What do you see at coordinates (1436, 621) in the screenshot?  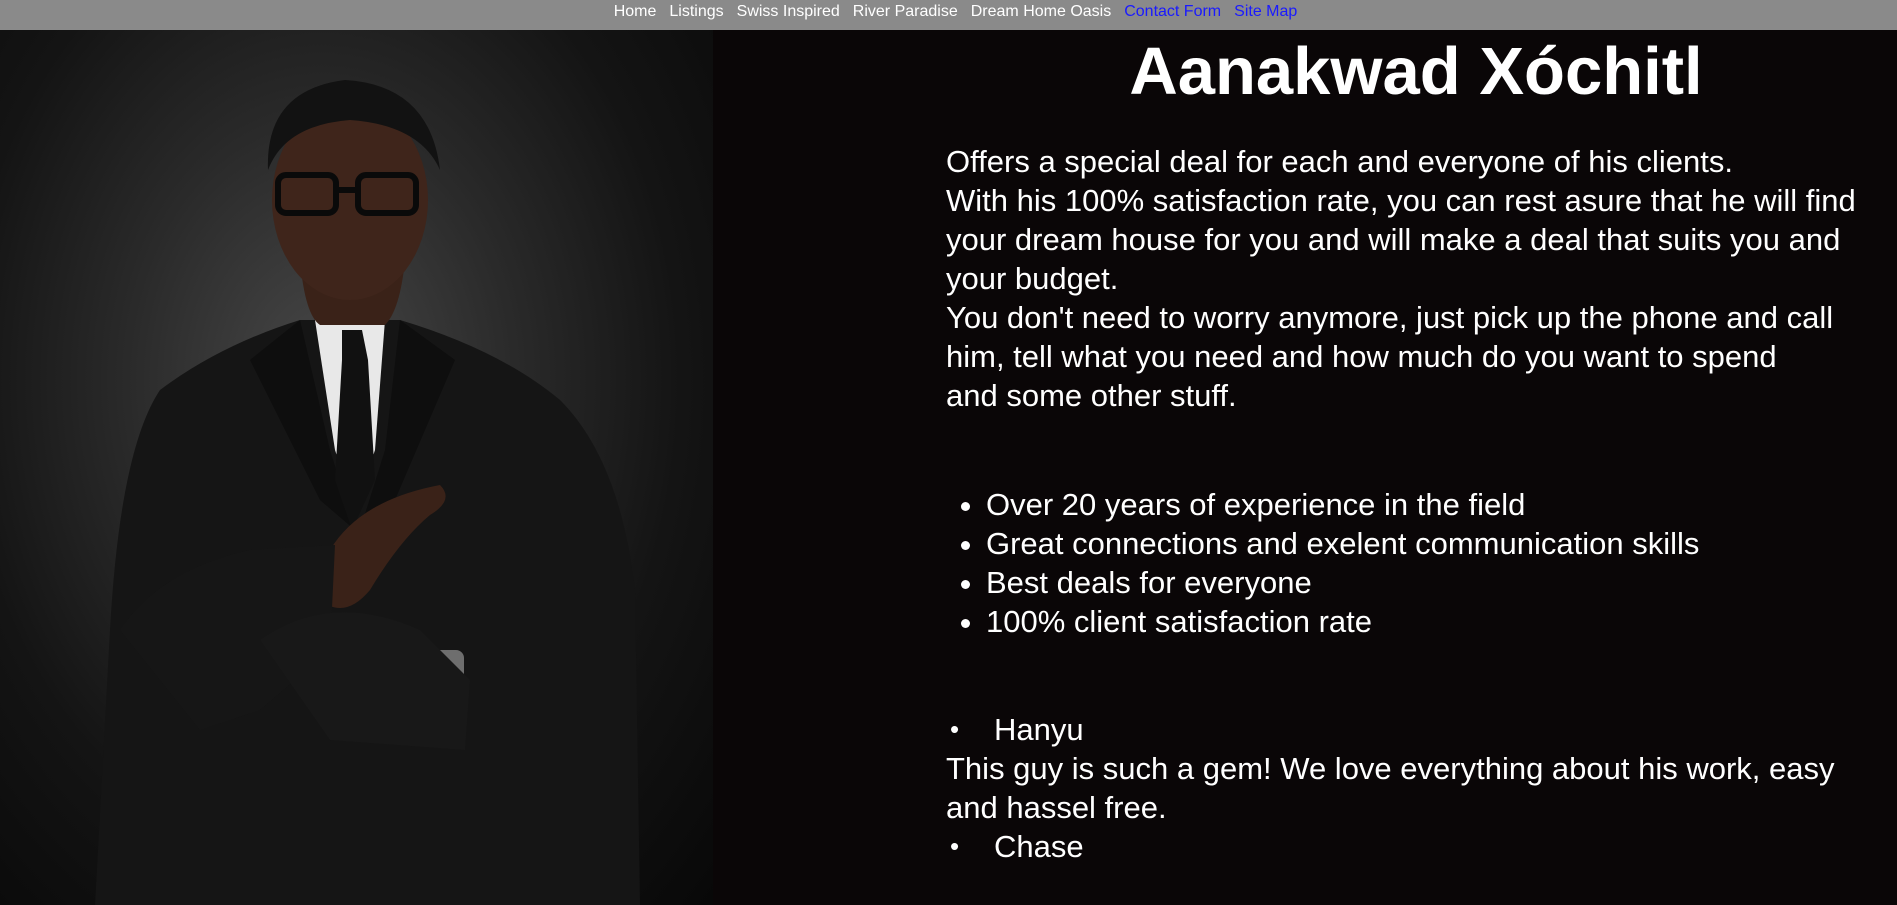 I see `feature-item: 100% client satisfaction rate` at bounding box center [1436, 621].